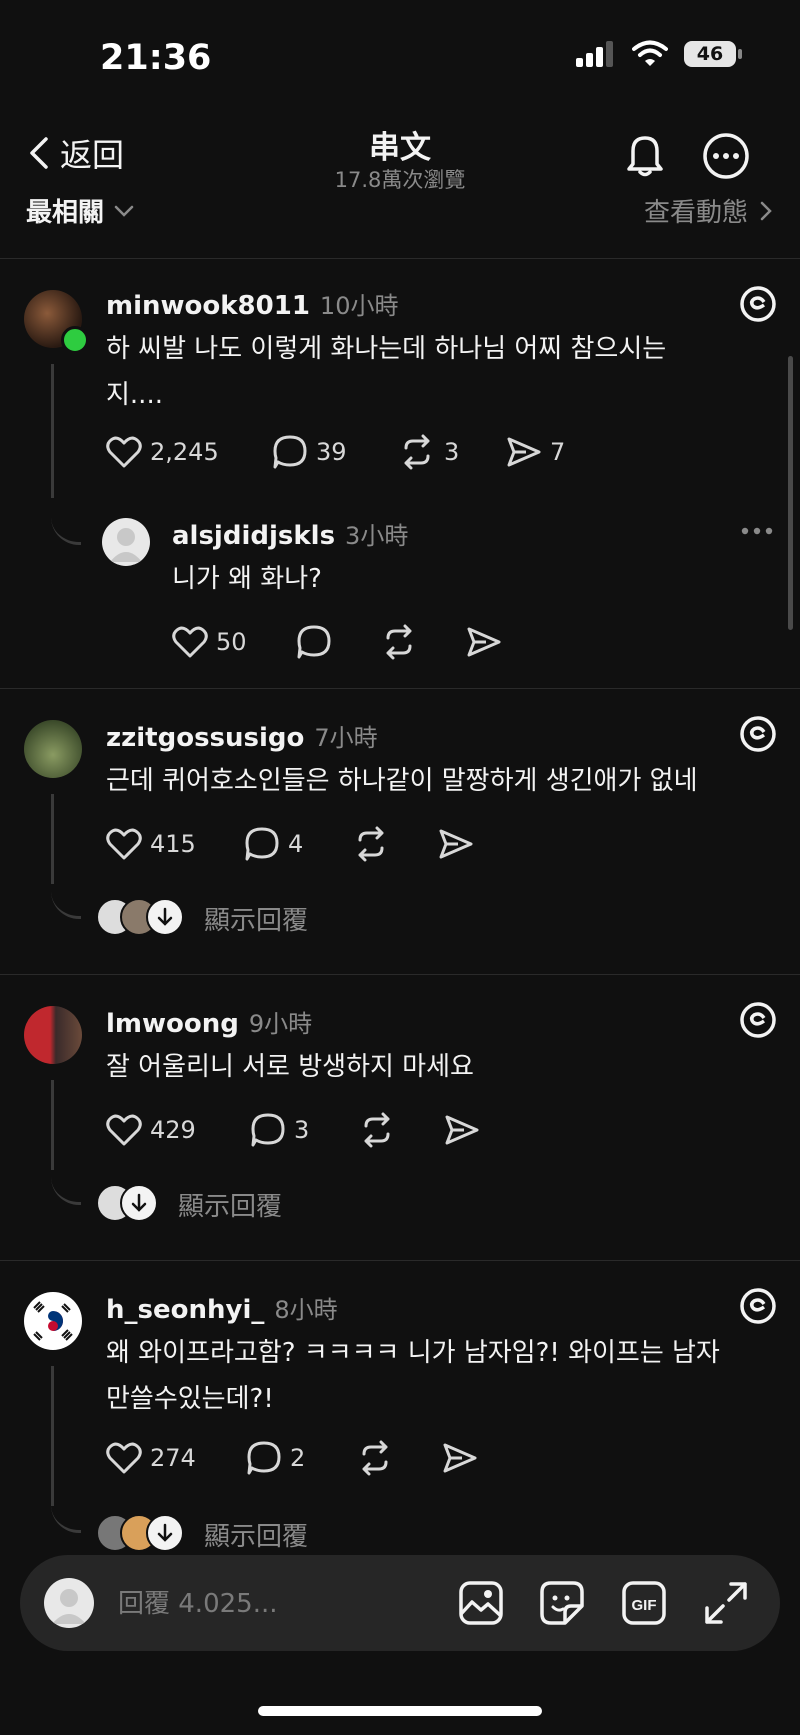  I want to click on post-actions: 415 4, so click(290, 844).